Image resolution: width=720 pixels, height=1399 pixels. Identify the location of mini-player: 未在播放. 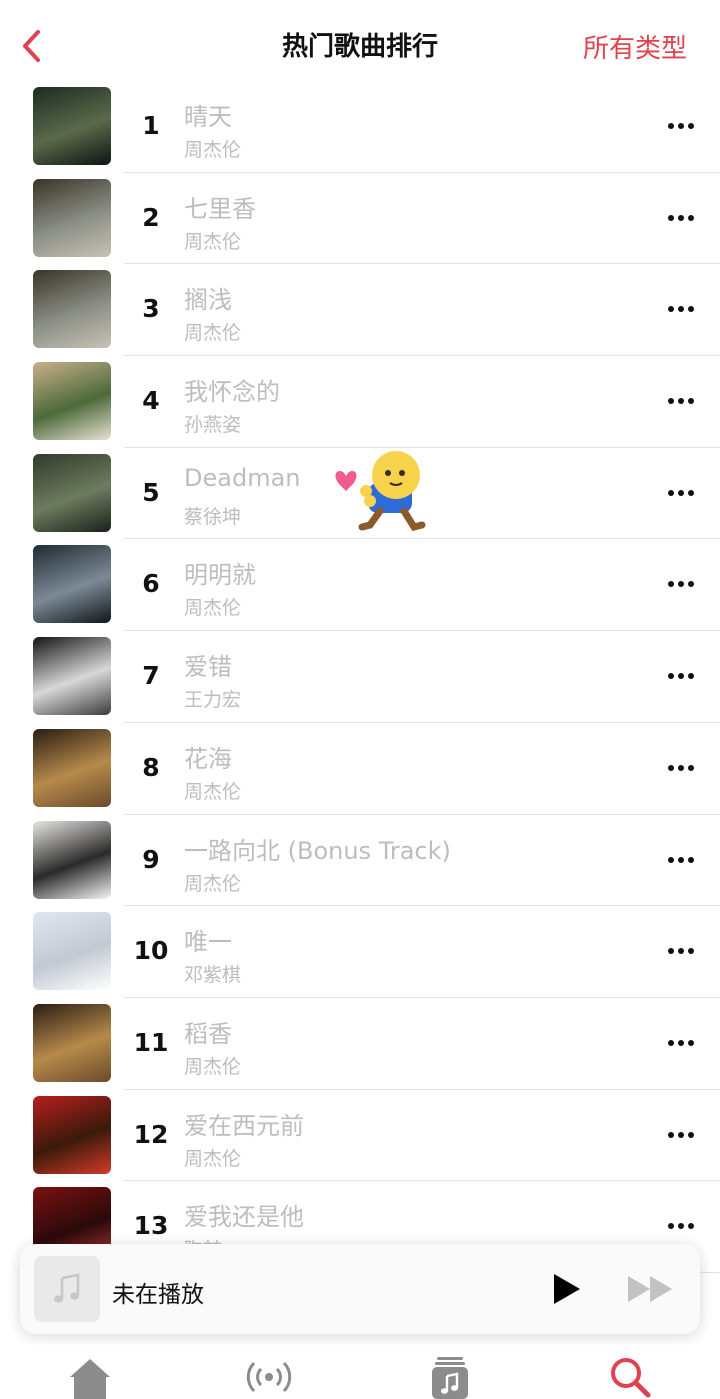
(360, 1289).